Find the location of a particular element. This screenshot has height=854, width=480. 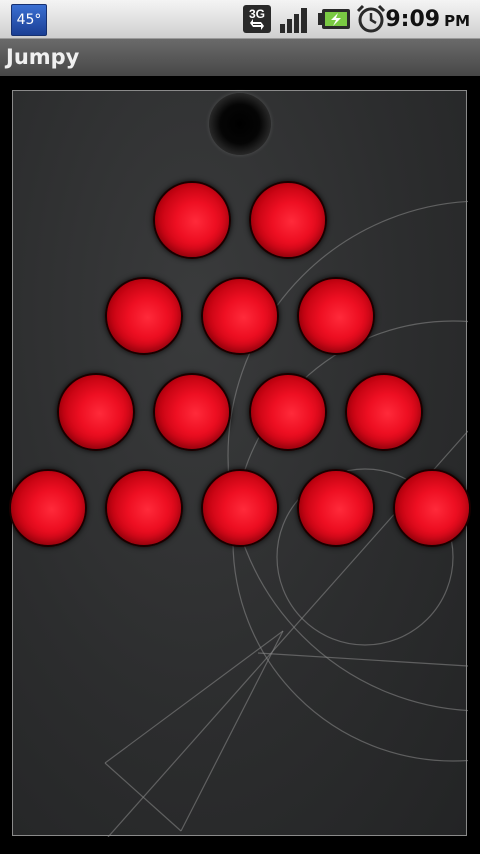

empty-hole is located at coordinates (240, 124).